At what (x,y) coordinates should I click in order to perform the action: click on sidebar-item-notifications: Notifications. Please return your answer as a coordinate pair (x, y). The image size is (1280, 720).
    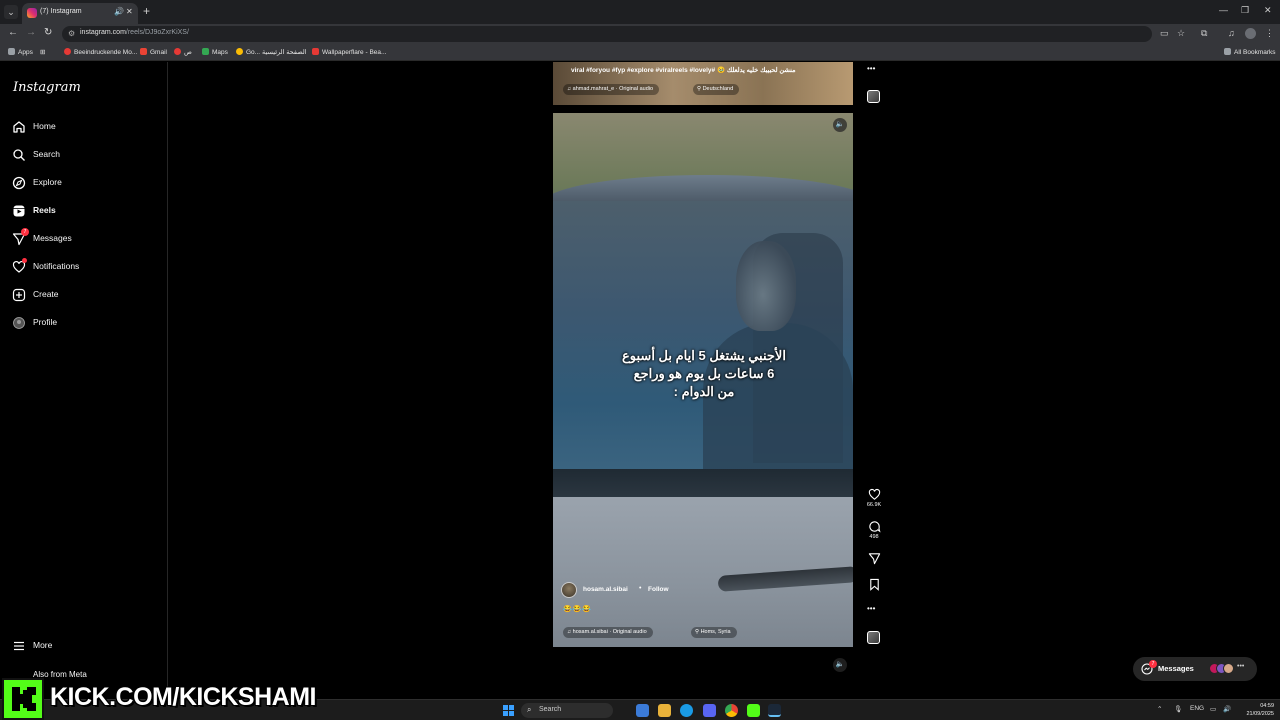
    Looking at the image, I should click on (87, 268).